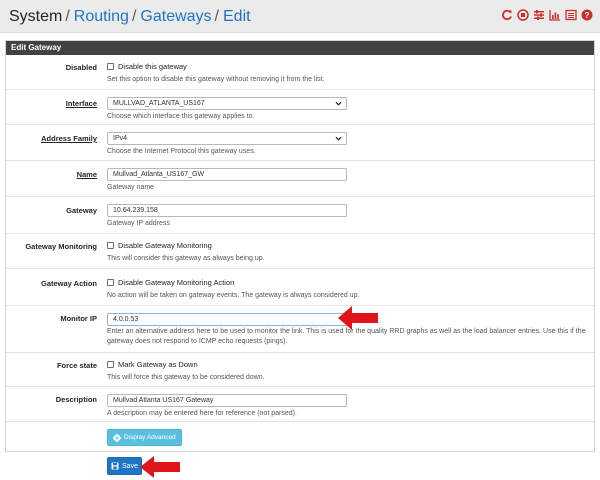 This screenshot has width=600, height=480. What do you see at coordinates (69, 283) in the screenshot?
I see `gateway-action-label: Gateway Action` at bounding box center [69, 283].